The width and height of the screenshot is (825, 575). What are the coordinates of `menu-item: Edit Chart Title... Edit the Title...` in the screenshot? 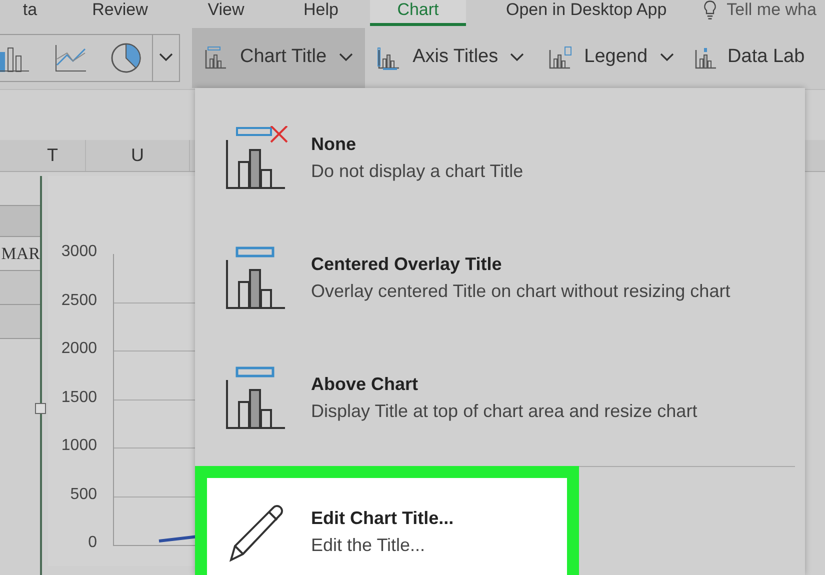 It's located at (387, 526).